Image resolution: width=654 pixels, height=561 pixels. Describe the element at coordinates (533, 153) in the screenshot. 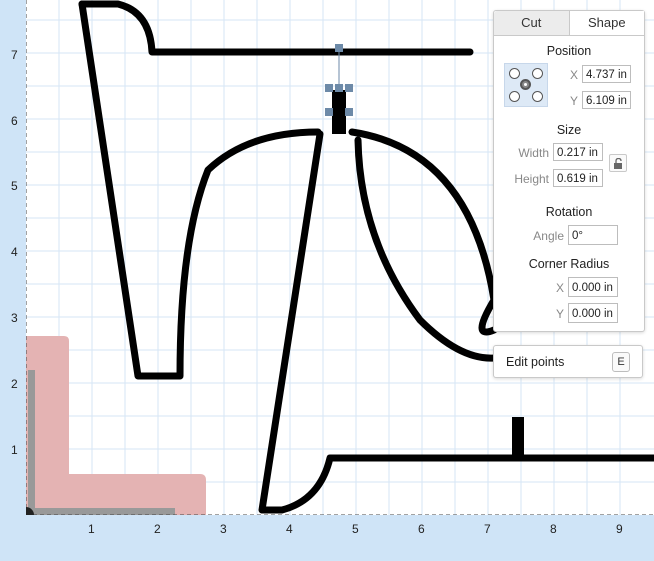

I see `width-label: Width` at that location.